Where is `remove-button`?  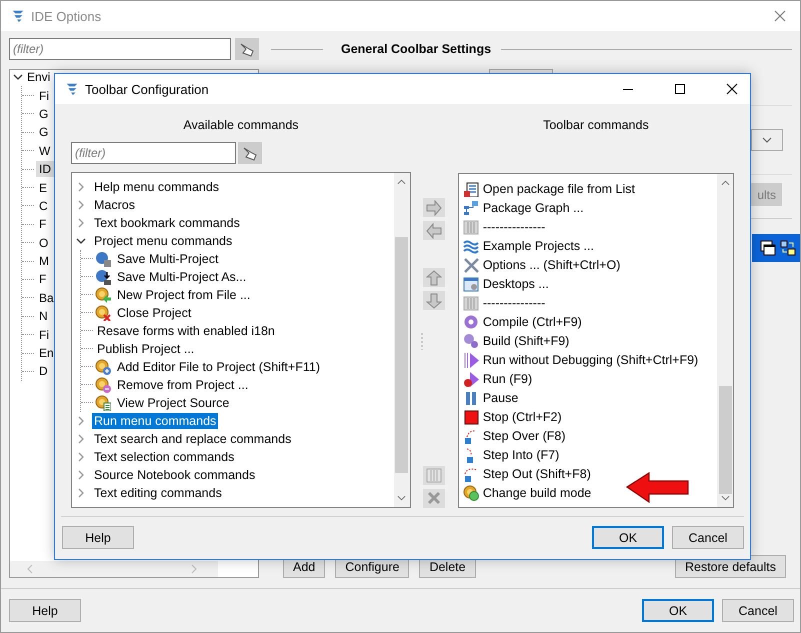
remove-button is located at coordinates (434, 230).